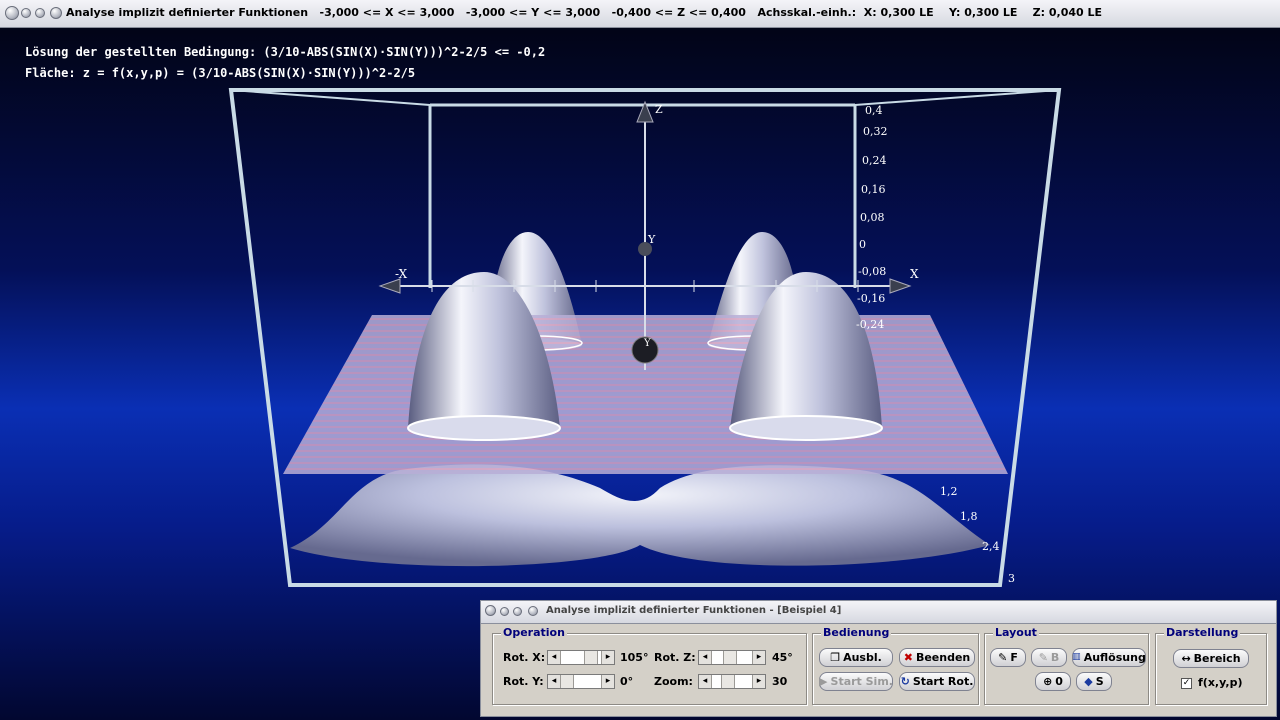  I want to click on ausbl-button: ❐ Ausbl., so click(856, 657).